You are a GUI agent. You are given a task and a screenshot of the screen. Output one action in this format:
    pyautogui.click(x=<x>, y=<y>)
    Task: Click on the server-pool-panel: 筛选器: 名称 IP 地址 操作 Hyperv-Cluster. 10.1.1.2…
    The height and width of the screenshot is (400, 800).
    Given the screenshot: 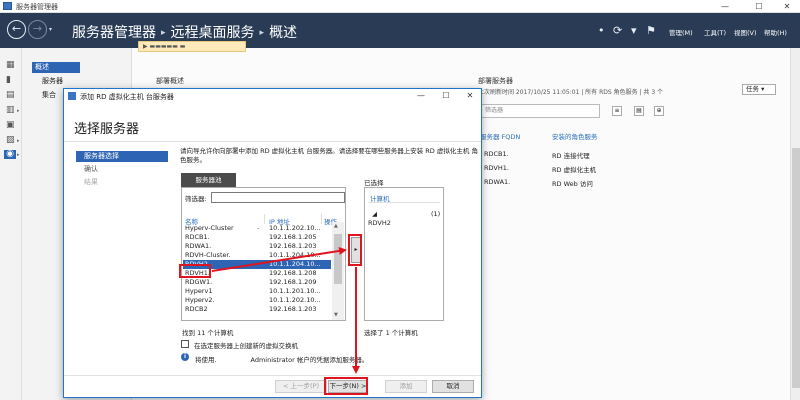 What is the action you would take?
    pyautogui.click(x=263, y=254)
    